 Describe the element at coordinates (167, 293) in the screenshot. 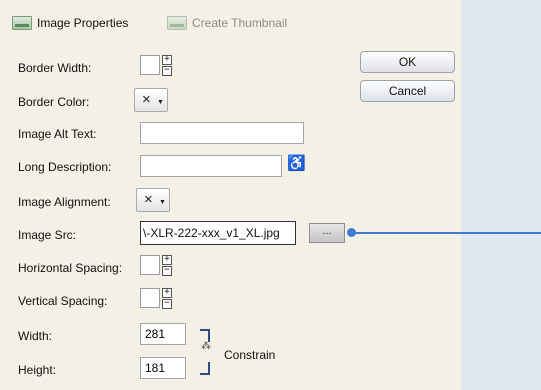

I see `vertical-spacing-plus-button: +` at that location.